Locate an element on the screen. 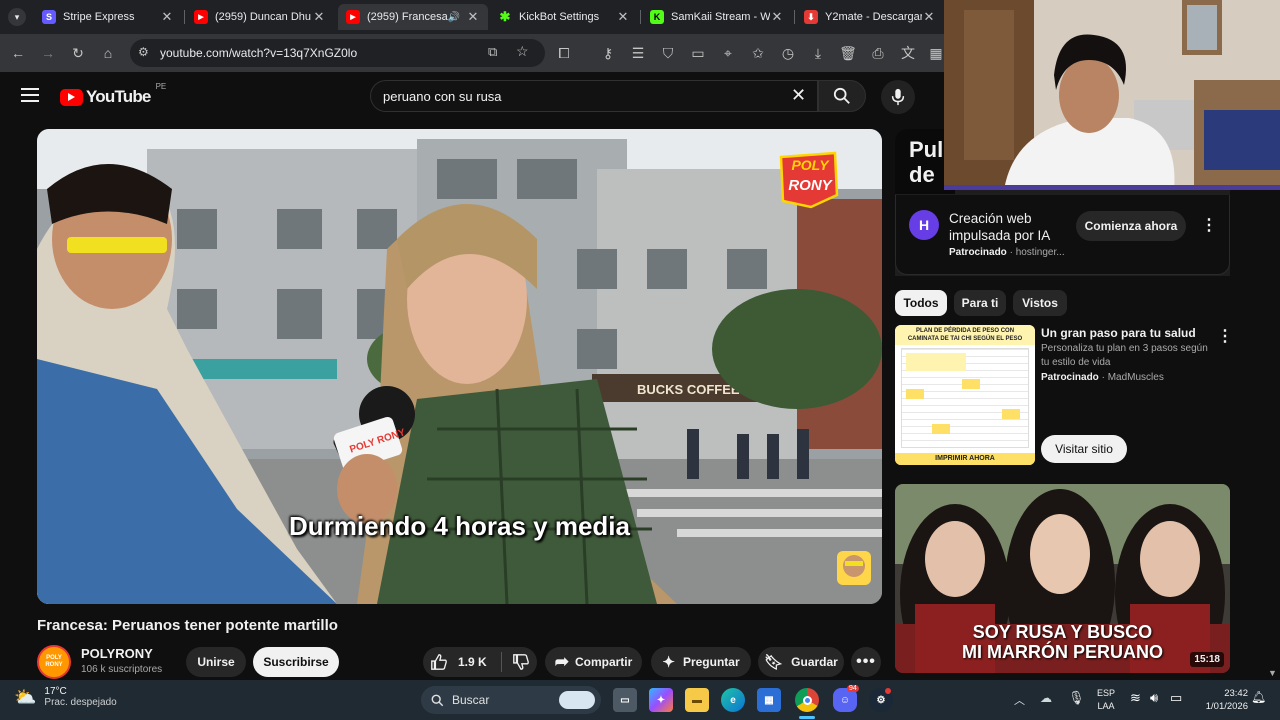  reading-list-icon: ☰ is located at coordinates (638, 53).